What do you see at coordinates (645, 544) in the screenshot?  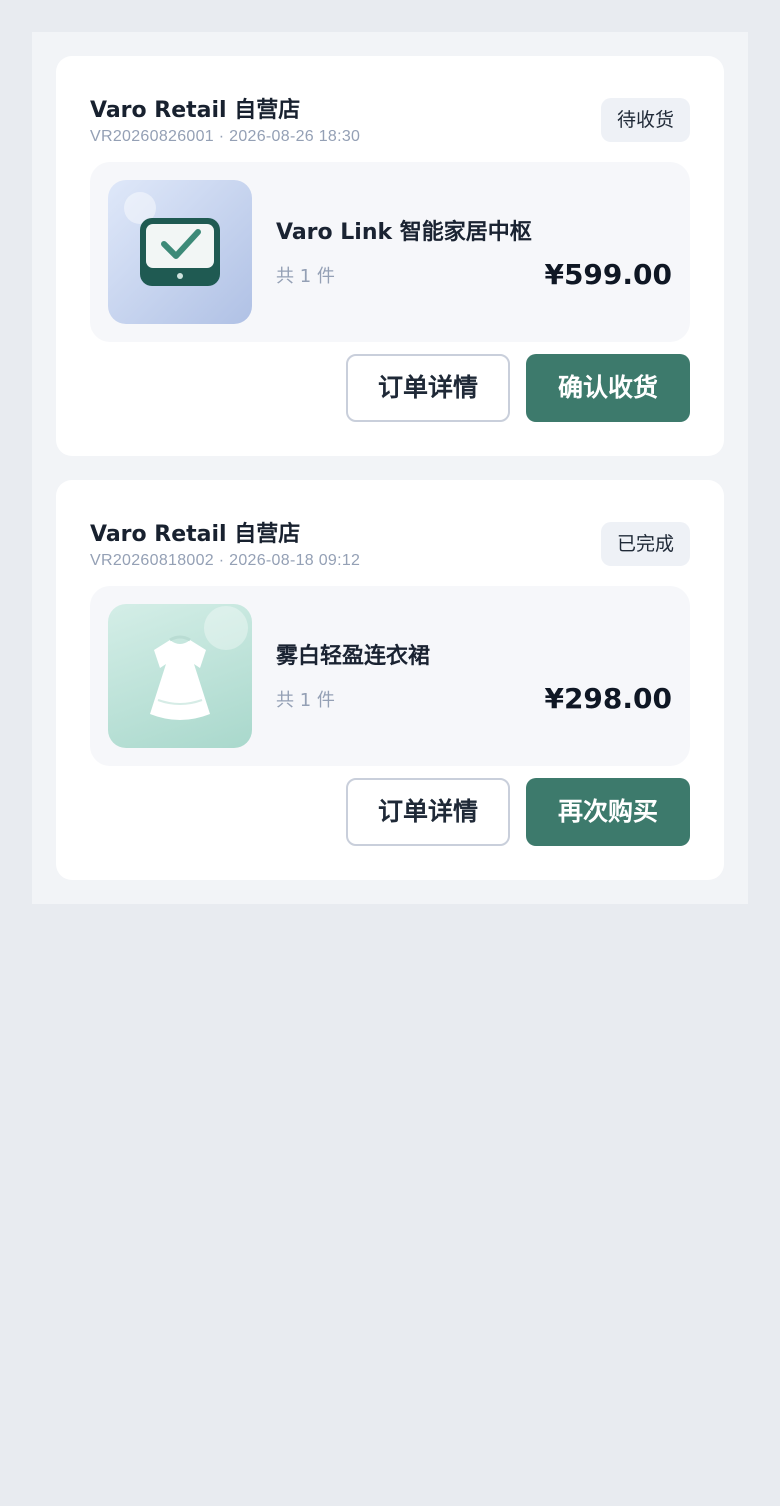 I see `status-badge: 已完成` at bounding box center [645, 544].